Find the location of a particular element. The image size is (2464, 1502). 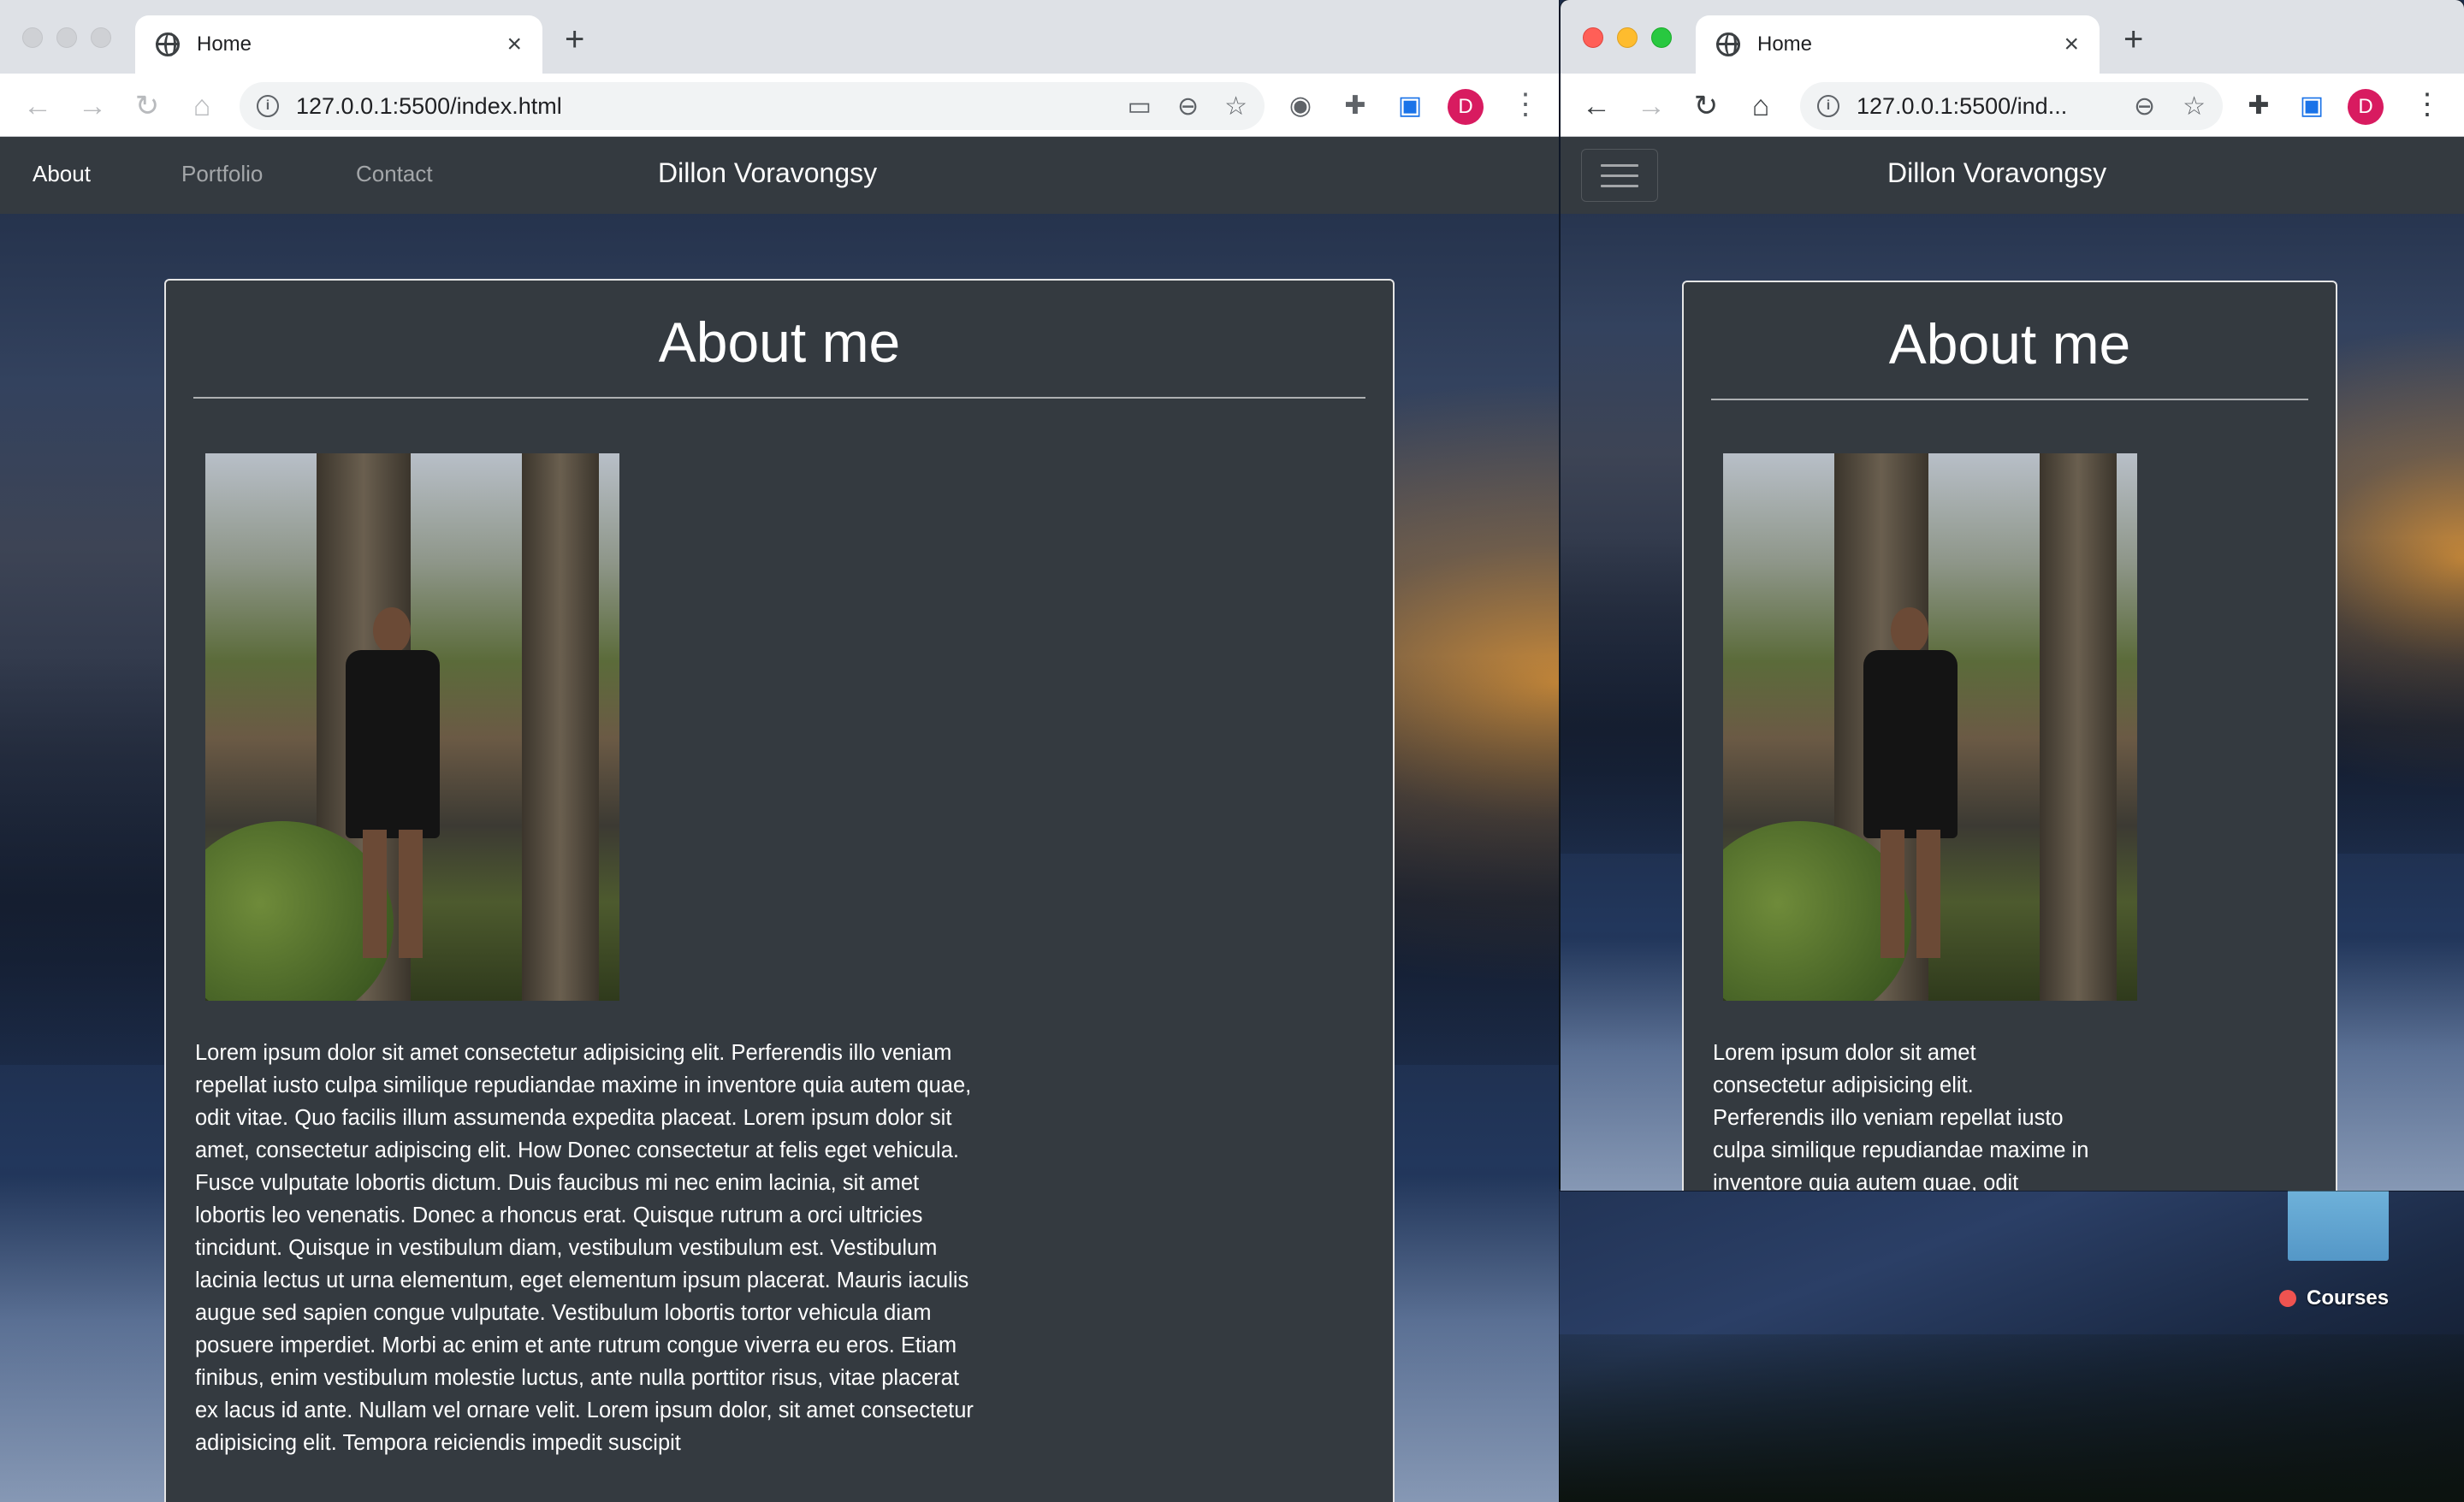

desktop-icon-text: Courses is located at coordinates (2348, 1298).